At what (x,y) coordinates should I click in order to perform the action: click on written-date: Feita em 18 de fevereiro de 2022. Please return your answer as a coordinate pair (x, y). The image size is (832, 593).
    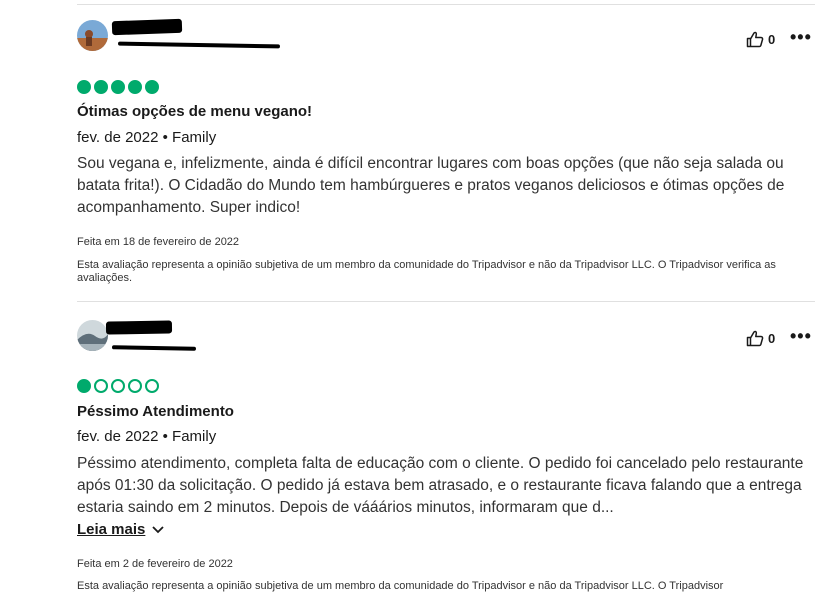
    Looking at the image, I should click on (158, 242).